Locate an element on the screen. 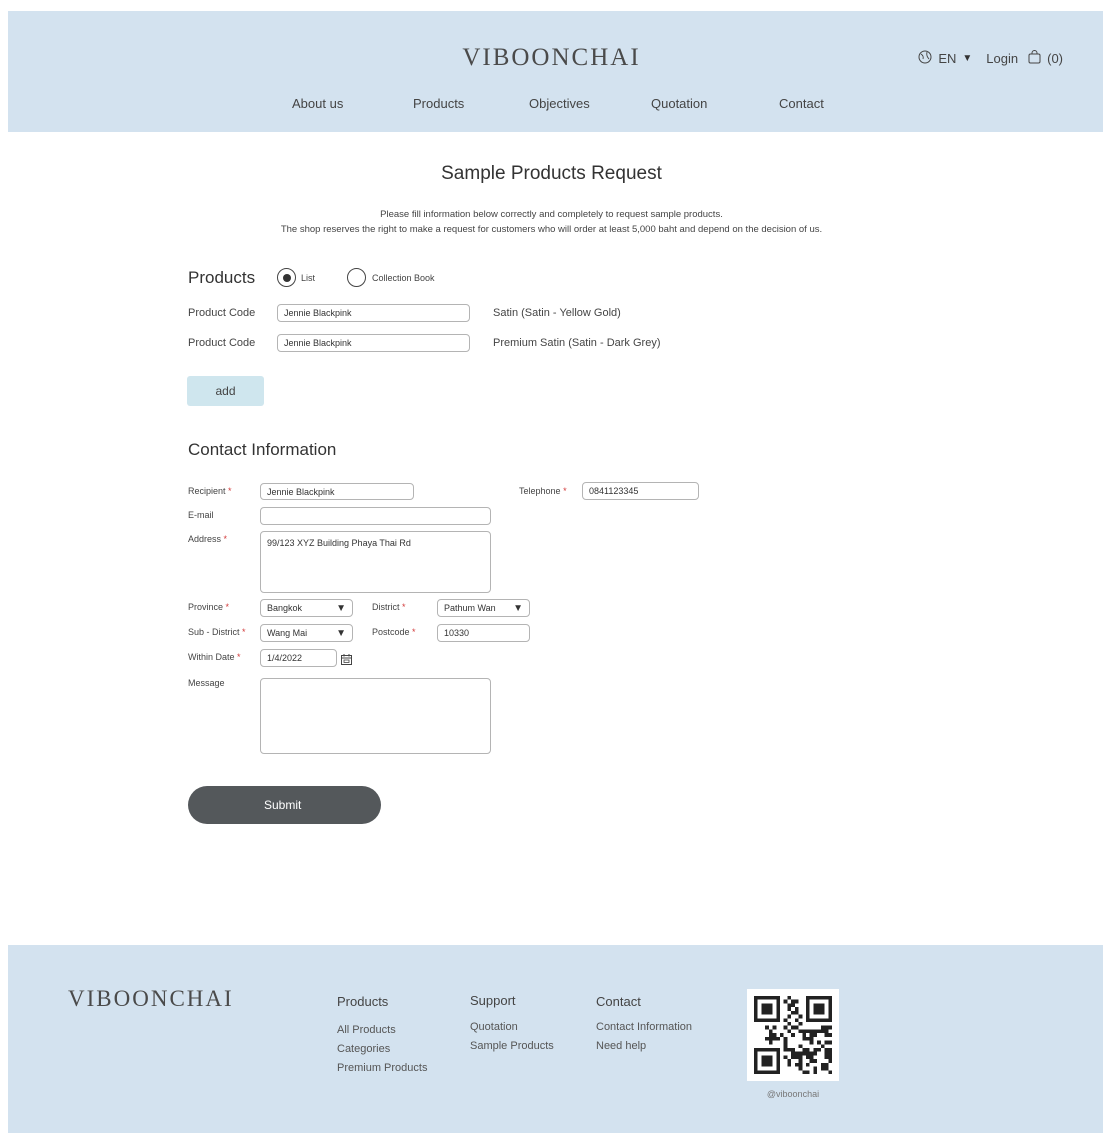 The height and width of the screenshot is (1133, 1103). province-select: Bangkok ▼ is located at coordinates (306, 608).